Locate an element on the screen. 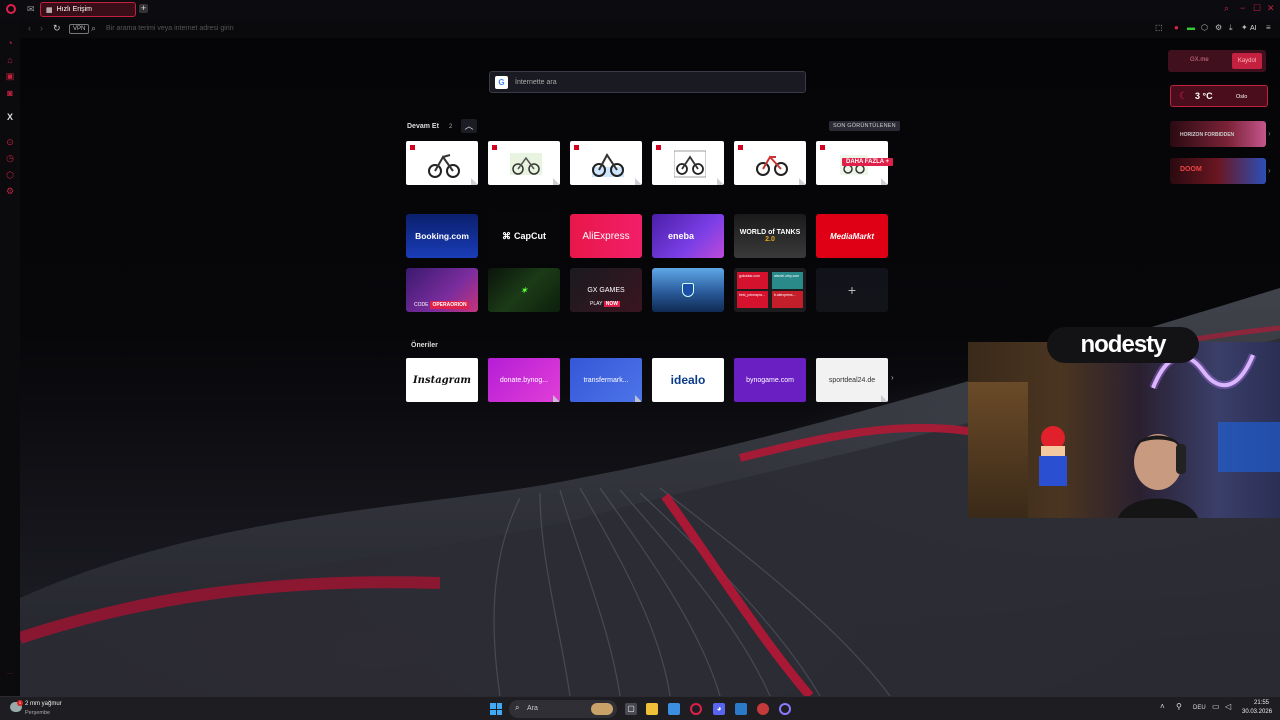  download-icon: ⤓ is located at coordinates (1231, 28).